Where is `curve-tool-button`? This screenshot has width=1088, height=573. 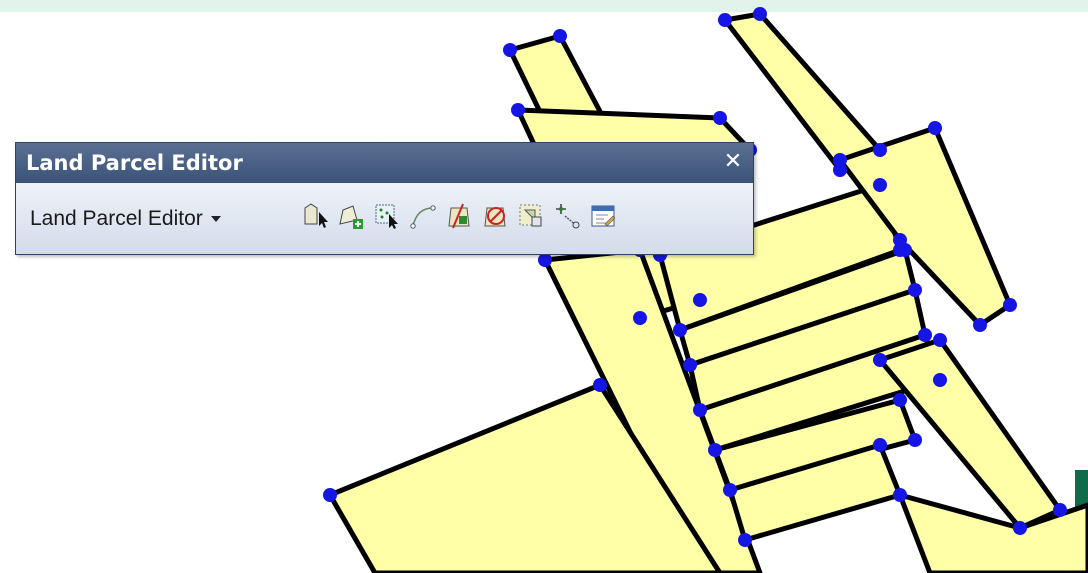 curve-tool-button is located at coordinates (423, 216).